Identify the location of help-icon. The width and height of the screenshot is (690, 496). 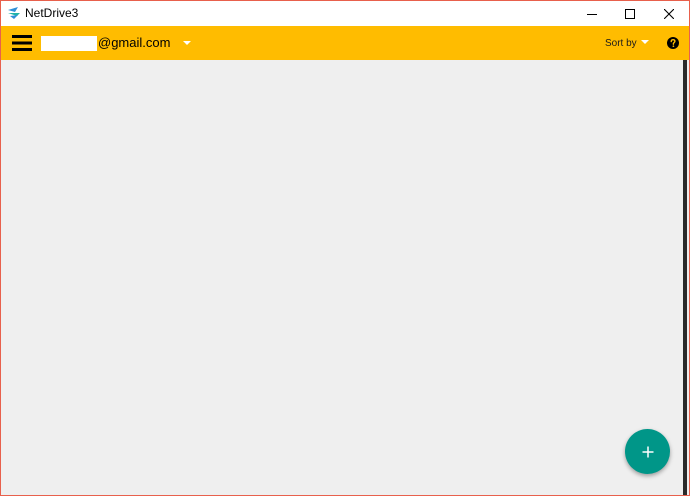
(673, 43).